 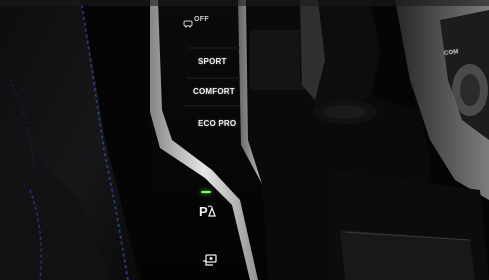 I want to click on off-label: OFF, so click(x=201, y=19).